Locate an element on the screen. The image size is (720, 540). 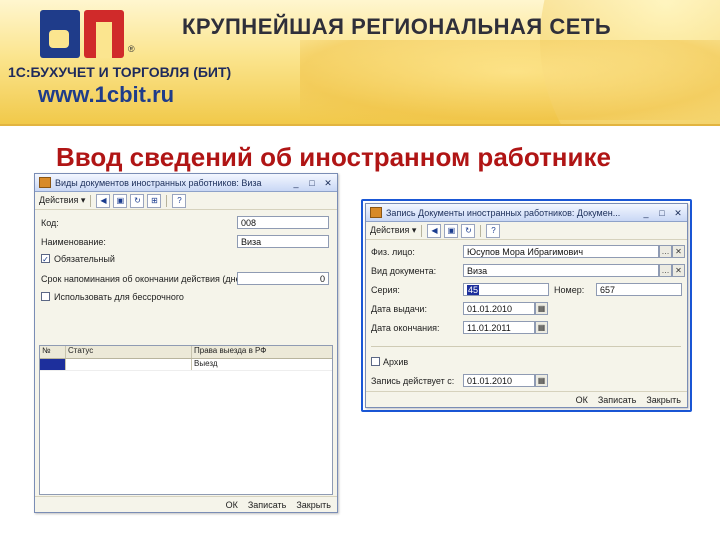
expire-date-label: Дата окончания: is located at coordinates (405, 328).